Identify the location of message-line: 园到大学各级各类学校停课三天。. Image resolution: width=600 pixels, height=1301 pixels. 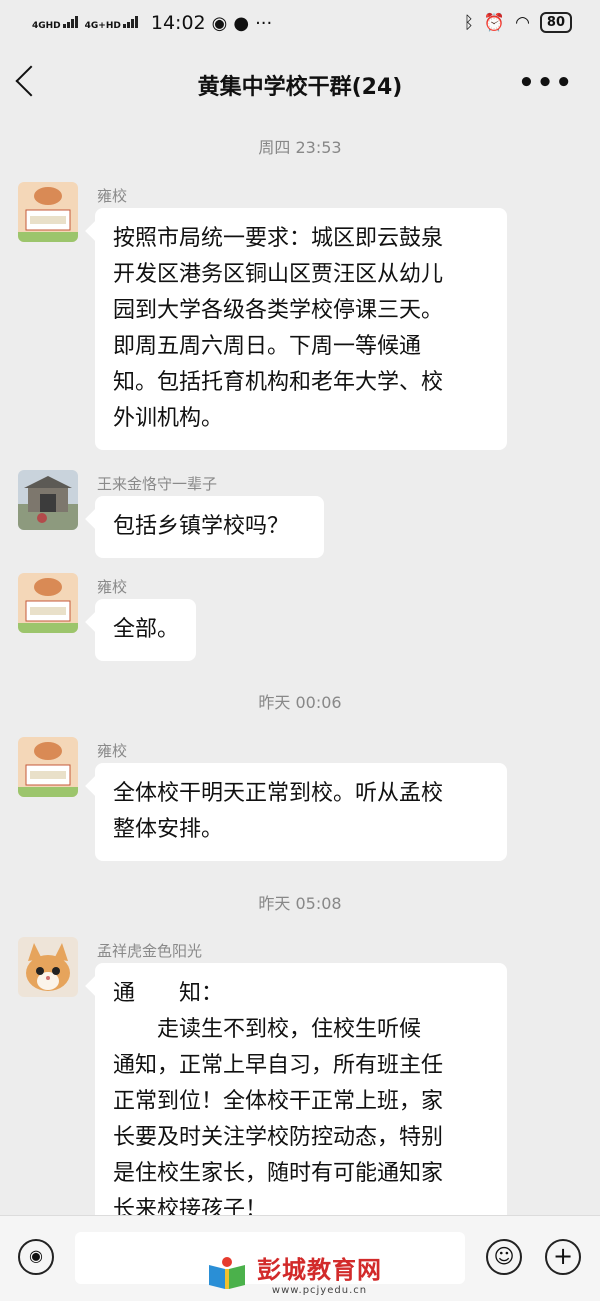
(278, 310).